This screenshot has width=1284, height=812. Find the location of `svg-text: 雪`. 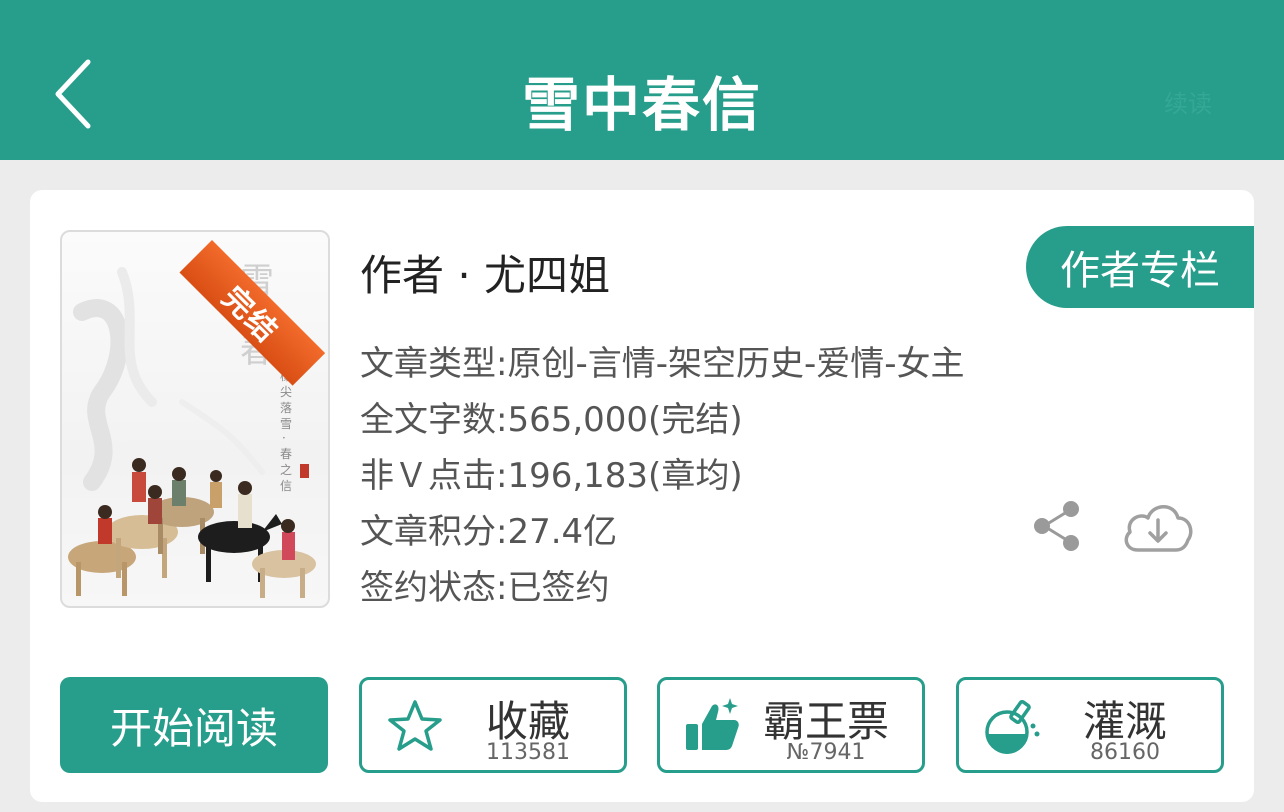

svg-text: 雪 is located at coordinates (286, 424).